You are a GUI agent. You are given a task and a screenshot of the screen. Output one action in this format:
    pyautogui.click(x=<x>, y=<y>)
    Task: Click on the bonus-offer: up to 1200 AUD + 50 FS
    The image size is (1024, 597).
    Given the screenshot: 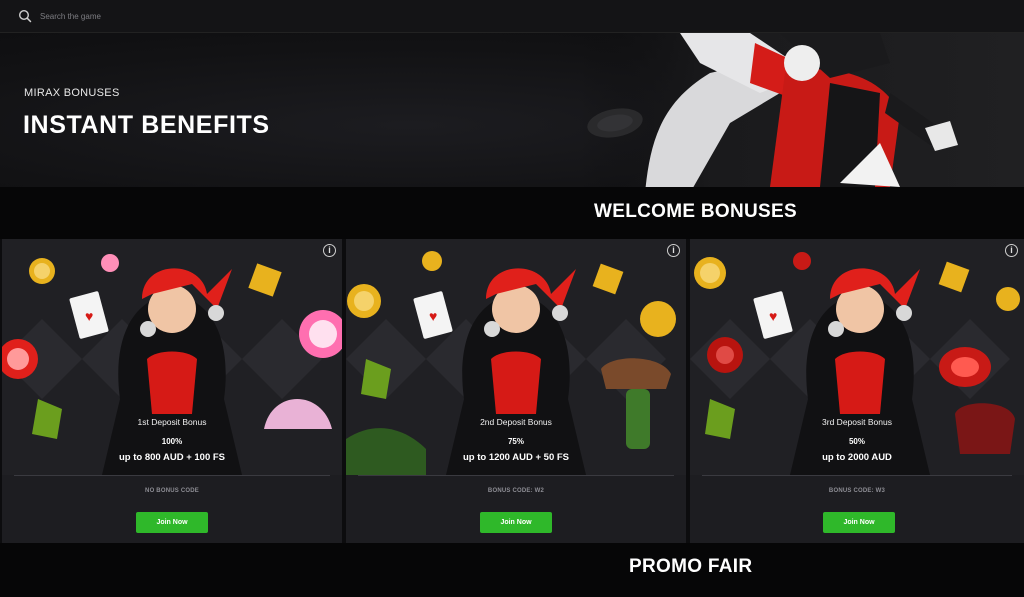 What is the action you would take?
    pyautogui.click(x=516, y=457)
    